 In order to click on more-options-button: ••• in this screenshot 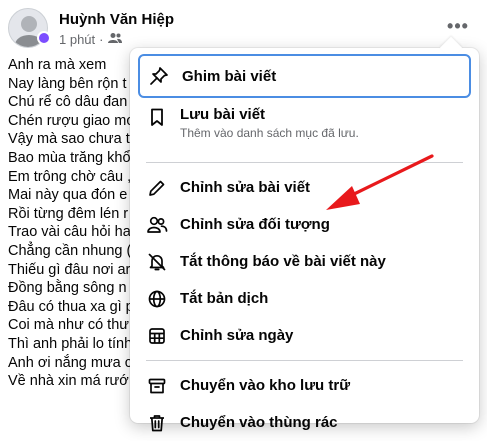, I will do `click(458, 26)`.